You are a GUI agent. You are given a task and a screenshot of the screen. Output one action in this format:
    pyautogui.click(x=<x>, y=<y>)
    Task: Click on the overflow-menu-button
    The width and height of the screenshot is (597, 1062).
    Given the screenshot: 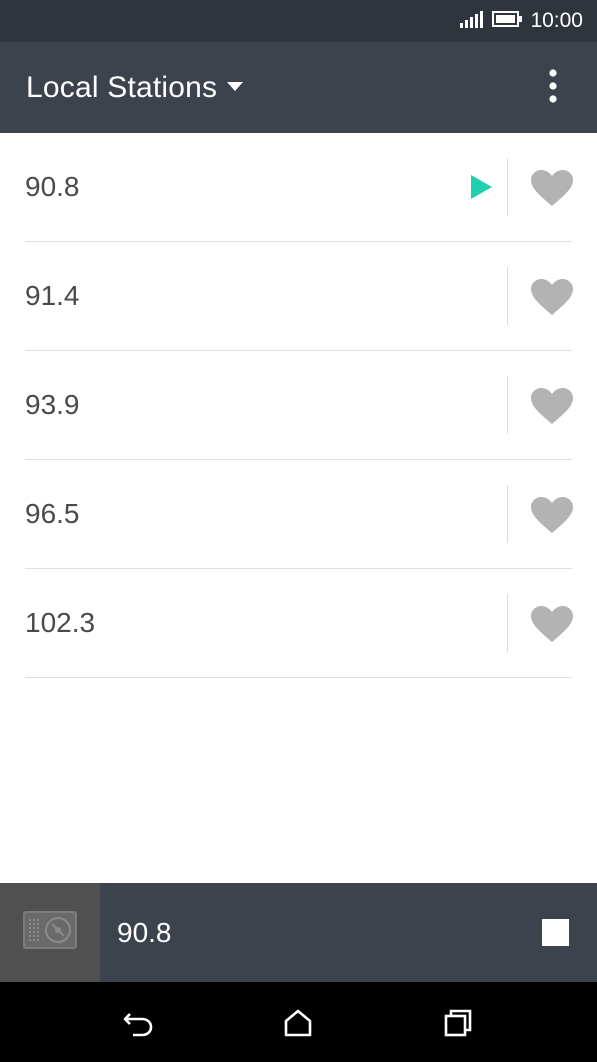 What is the action you would take?
    pyautogui.click(x=553, y=88)
    